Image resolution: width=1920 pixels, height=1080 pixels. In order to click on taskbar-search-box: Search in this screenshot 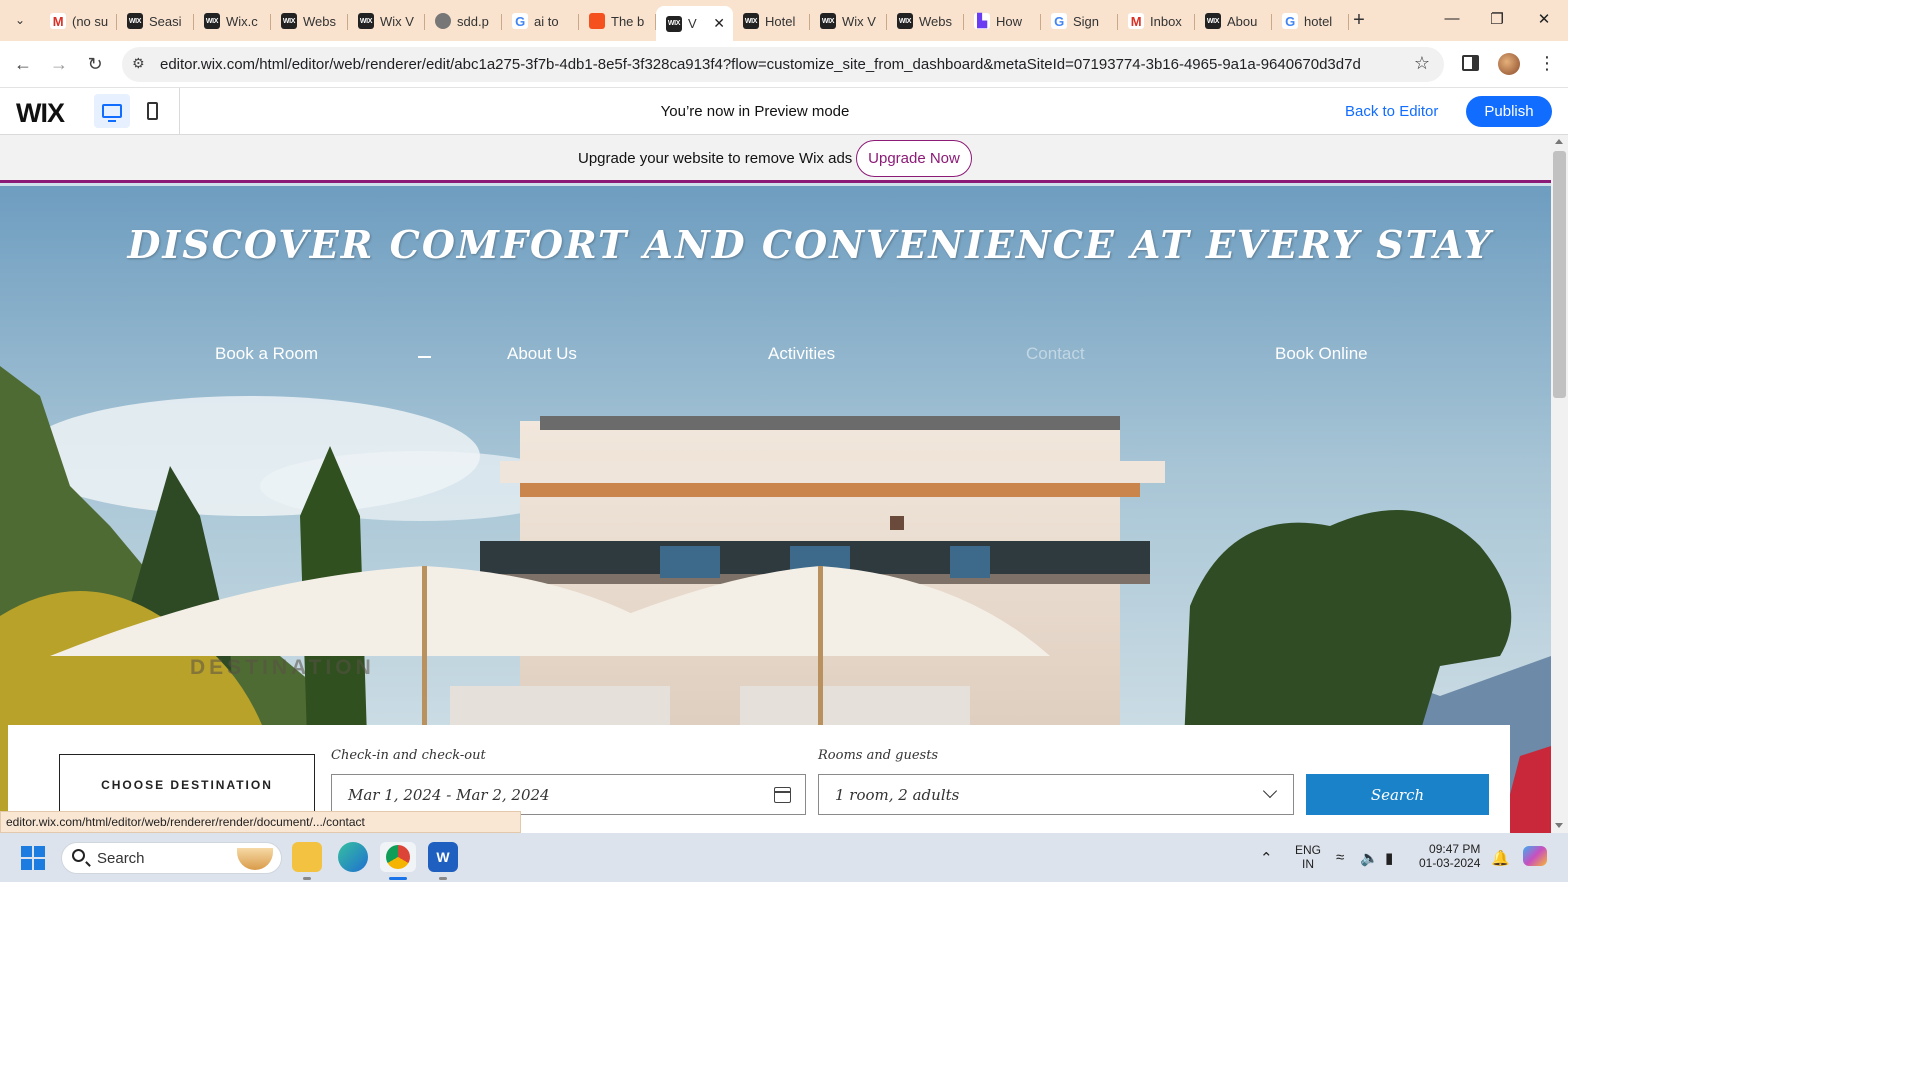, I will do `click(171, 858)`.